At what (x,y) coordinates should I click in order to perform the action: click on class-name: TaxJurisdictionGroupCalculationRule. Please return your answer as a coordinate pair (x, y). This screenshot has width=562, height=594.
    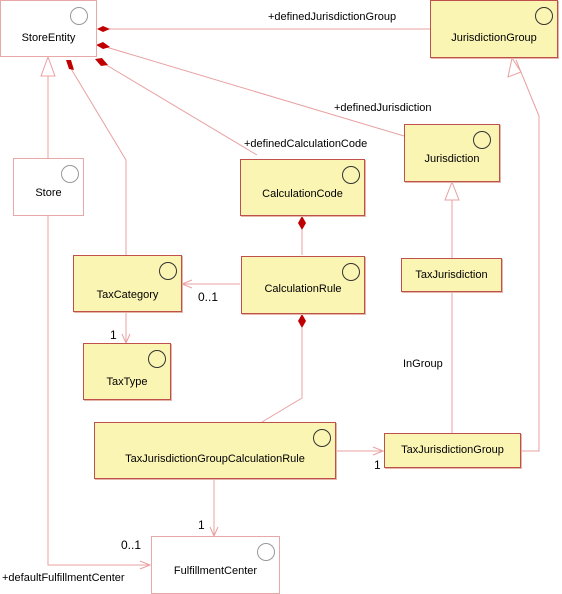
    Looking at the image, I should click on (215, 459).